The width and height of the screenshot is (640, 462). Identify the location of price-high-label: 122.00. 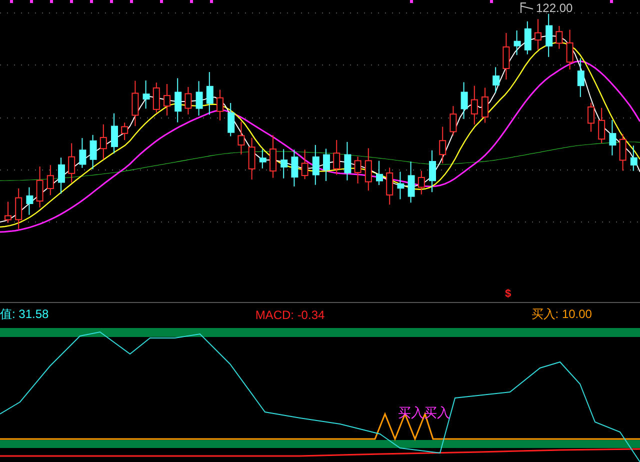
(554, 8).